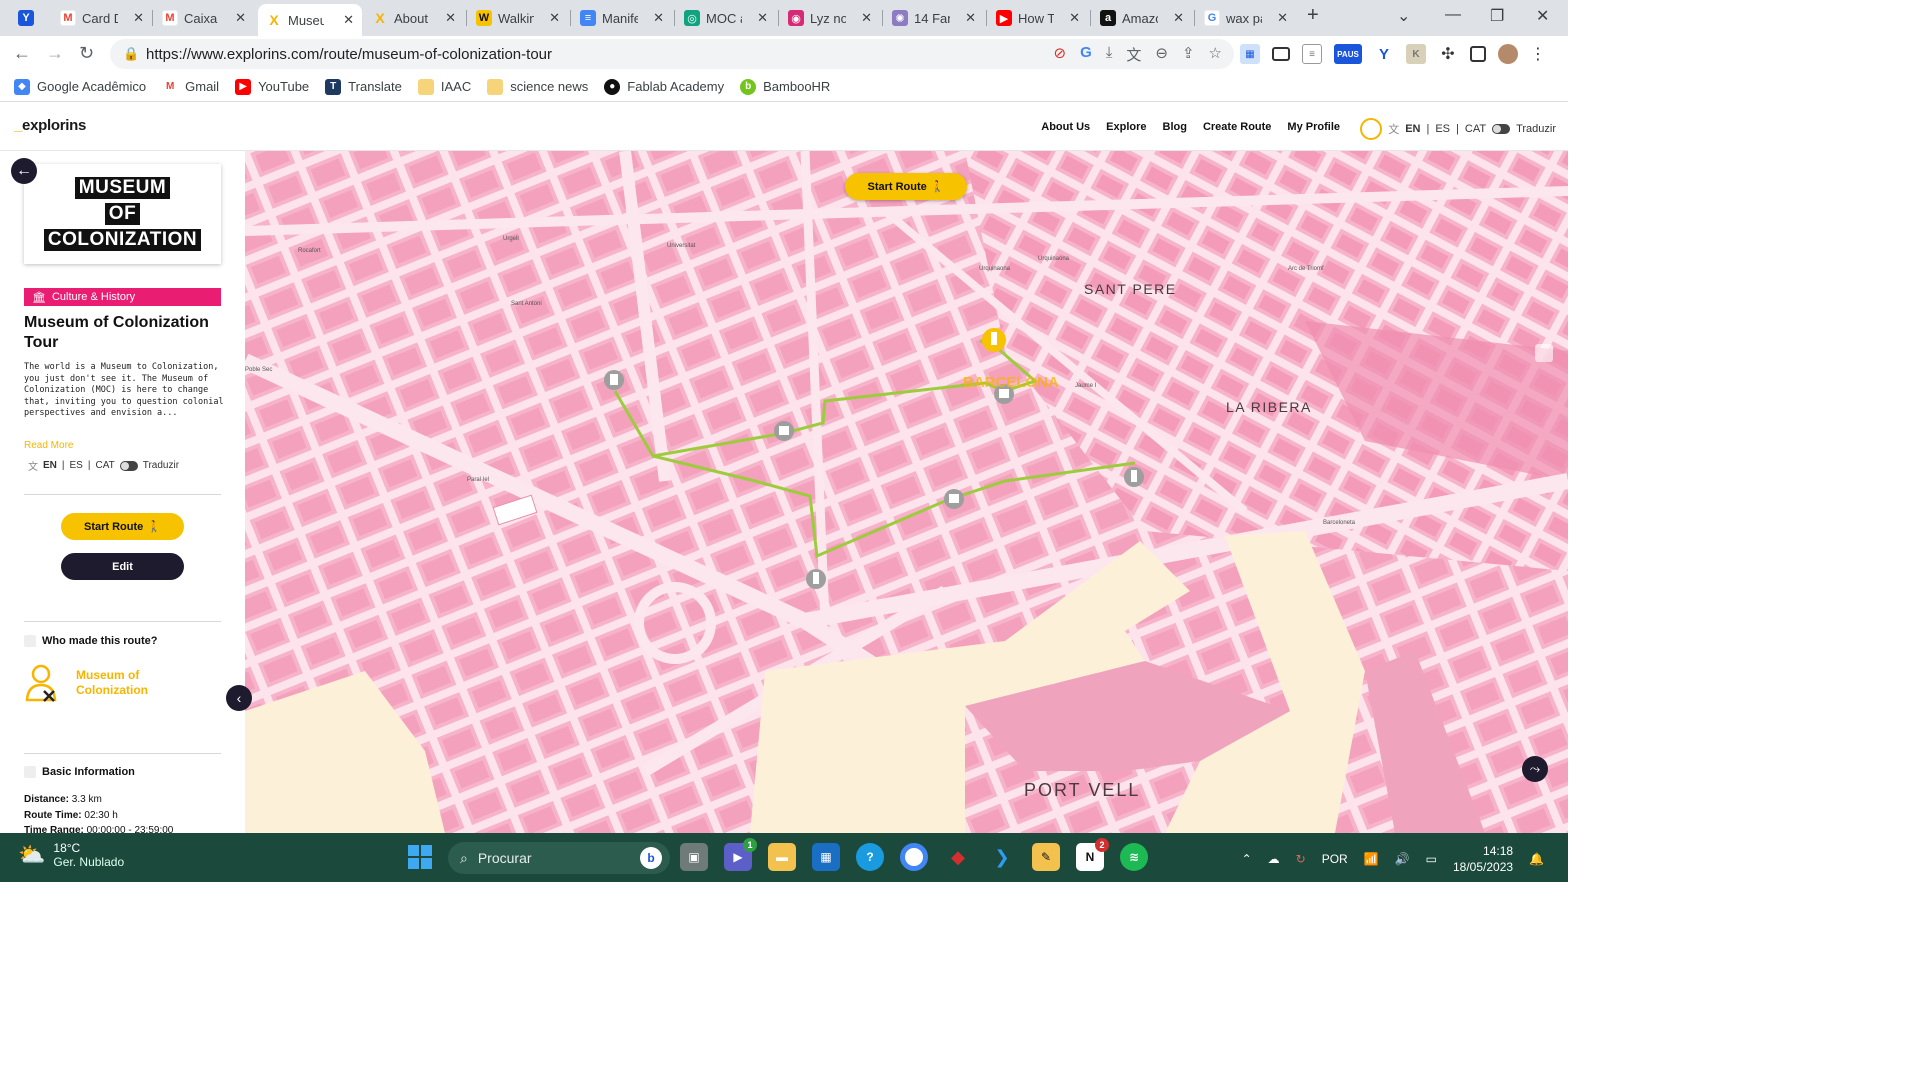  Describe the element at coordinates (1416, 54) in the screenshot. I see `k-extension-icon: K` at that location.